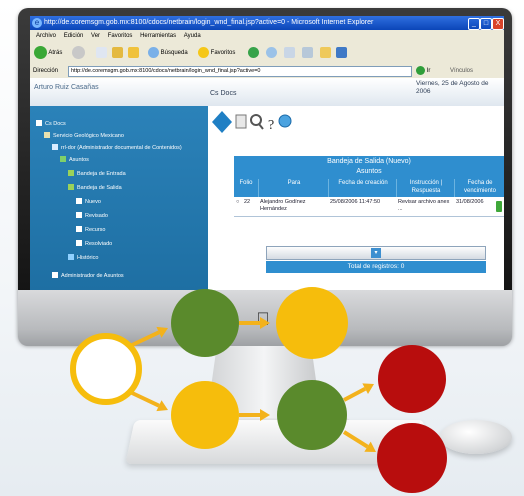 This screenshot has height=496, width=524. What do you see at coordinates (412, 379) in the screenshot?
I see `node-red-top` at bounding box center [412, 379].